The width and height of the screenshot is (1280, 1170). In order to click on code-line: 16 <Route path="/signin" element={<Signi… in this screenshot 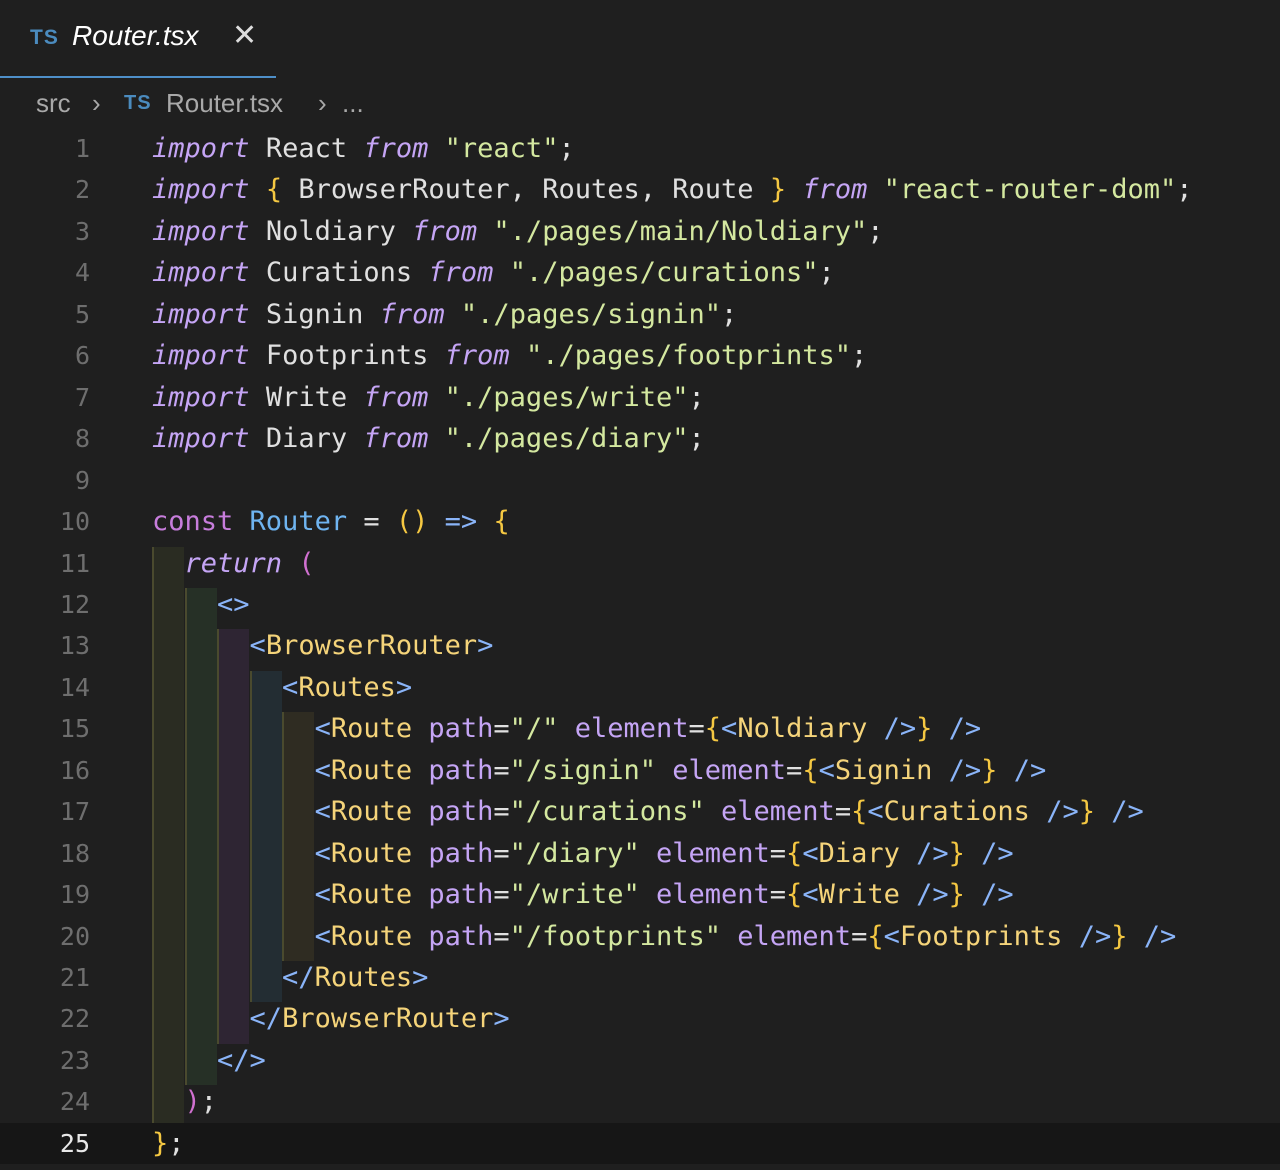, I will do `click(640, 770)`.